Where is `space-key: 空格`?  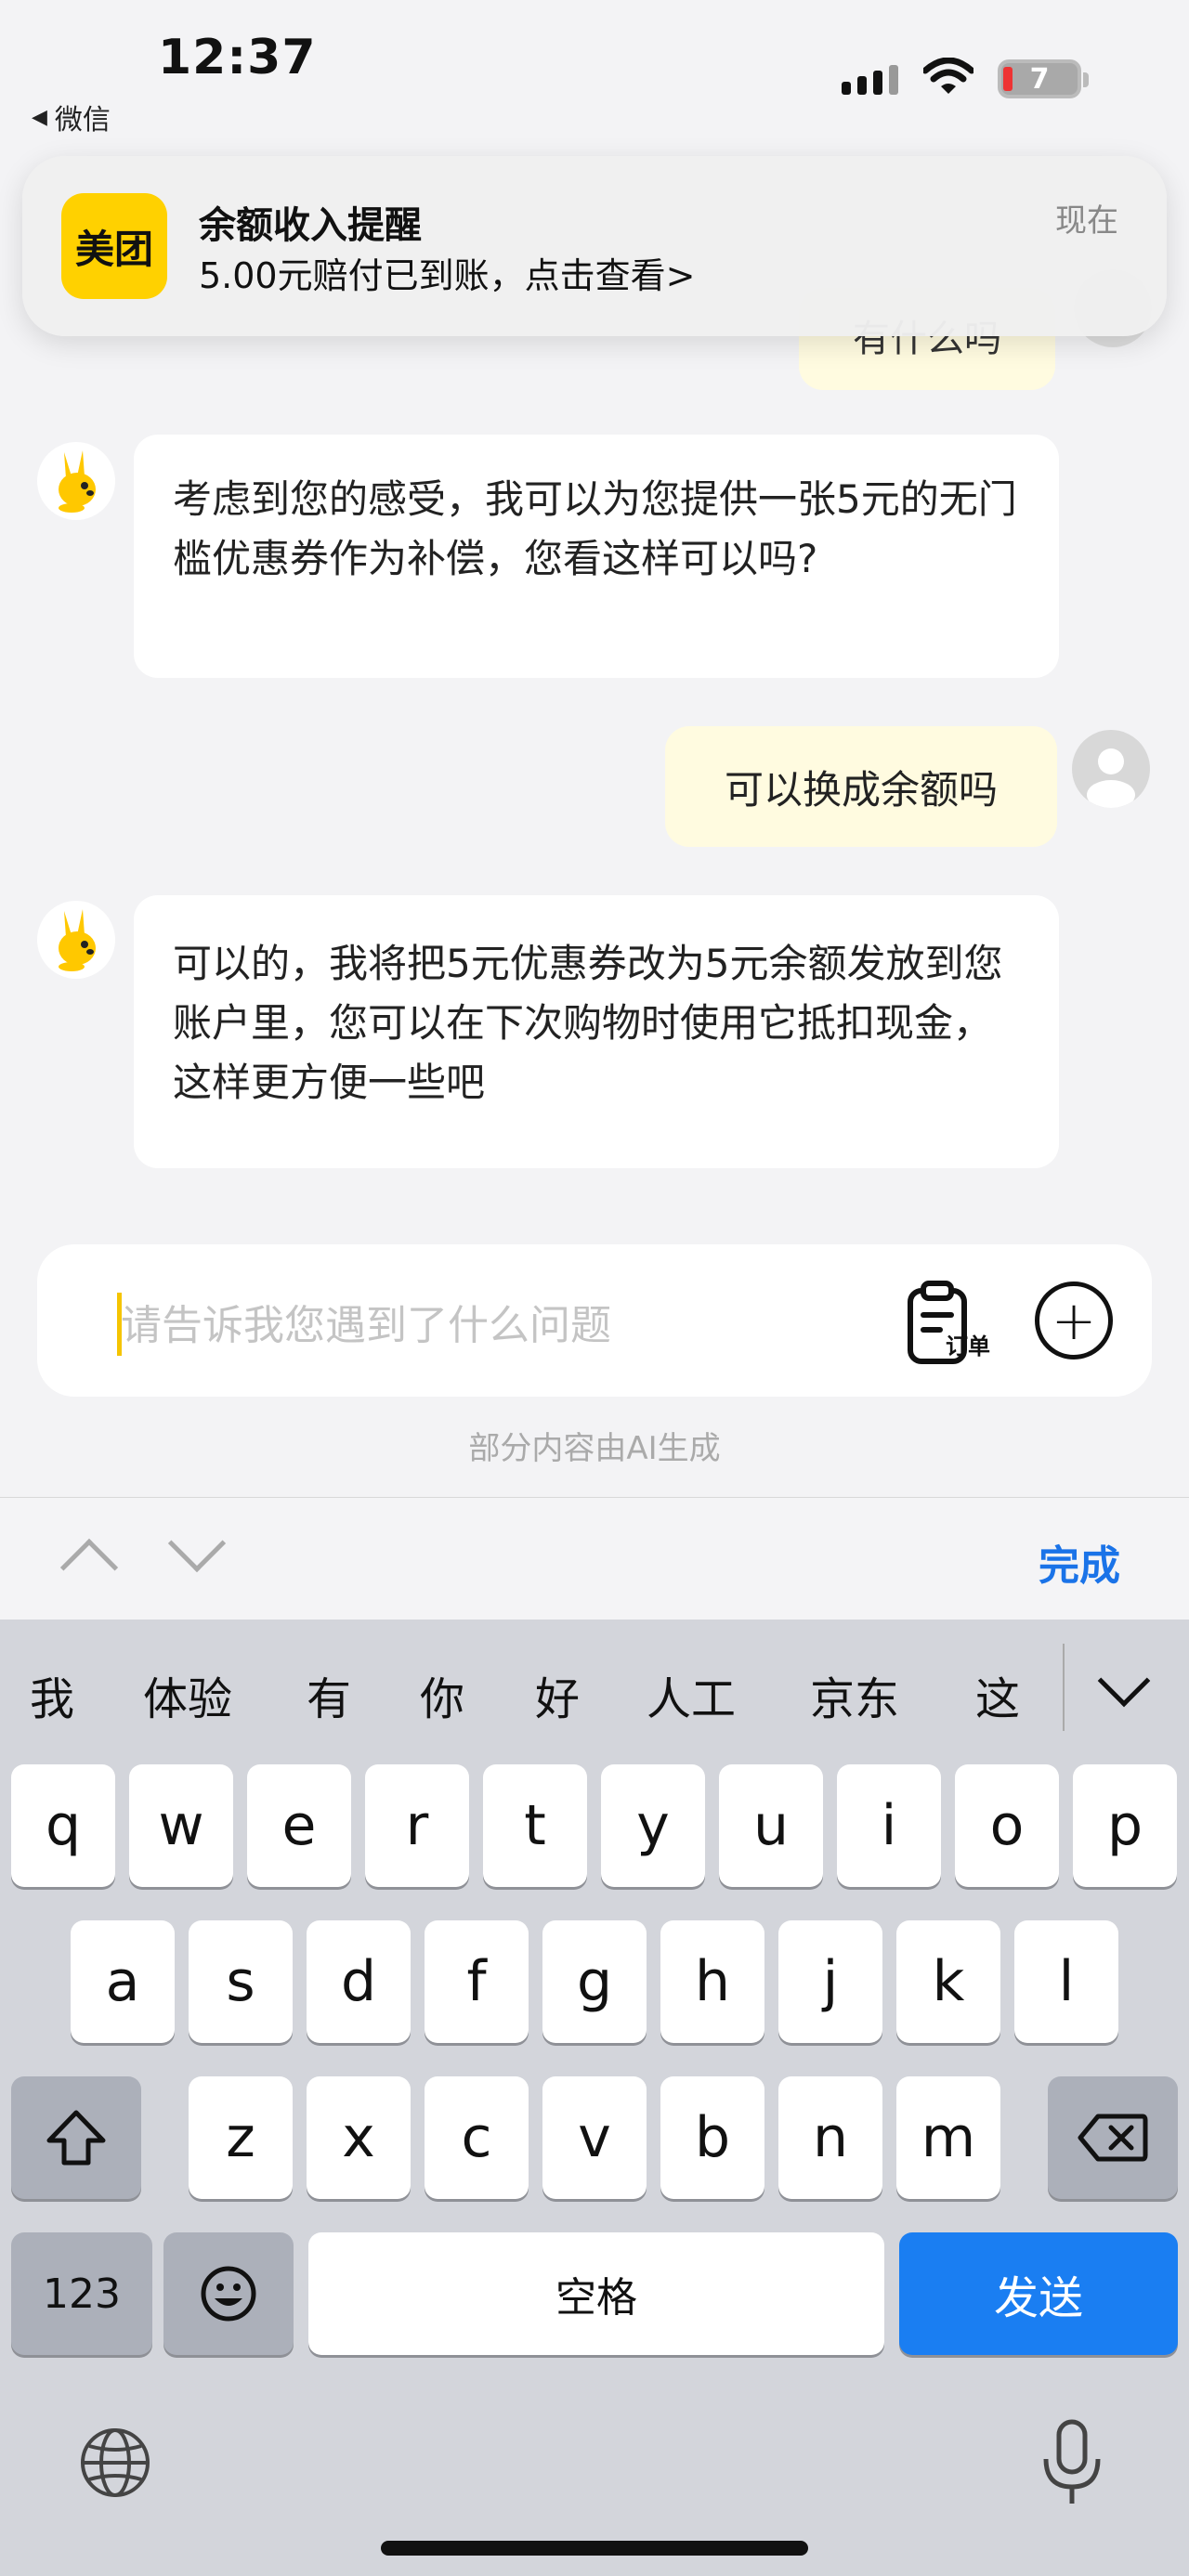 space-key: 空格 is located at coordinates (596, 2293).